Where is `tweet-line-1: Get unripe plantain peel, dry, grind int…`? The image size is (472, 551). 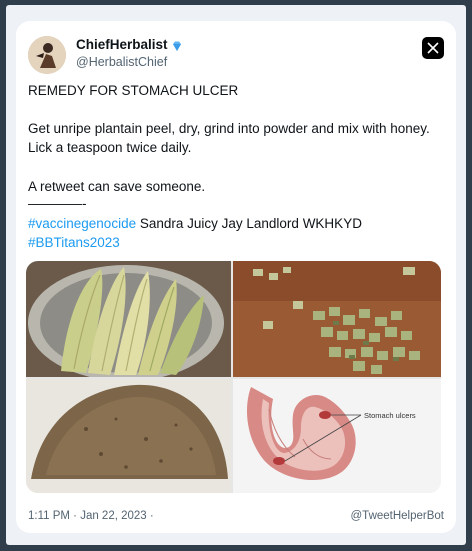 tweet-line-1: Get unripe plantain peel, dry, grind int… is located at coordinates (229, 128).